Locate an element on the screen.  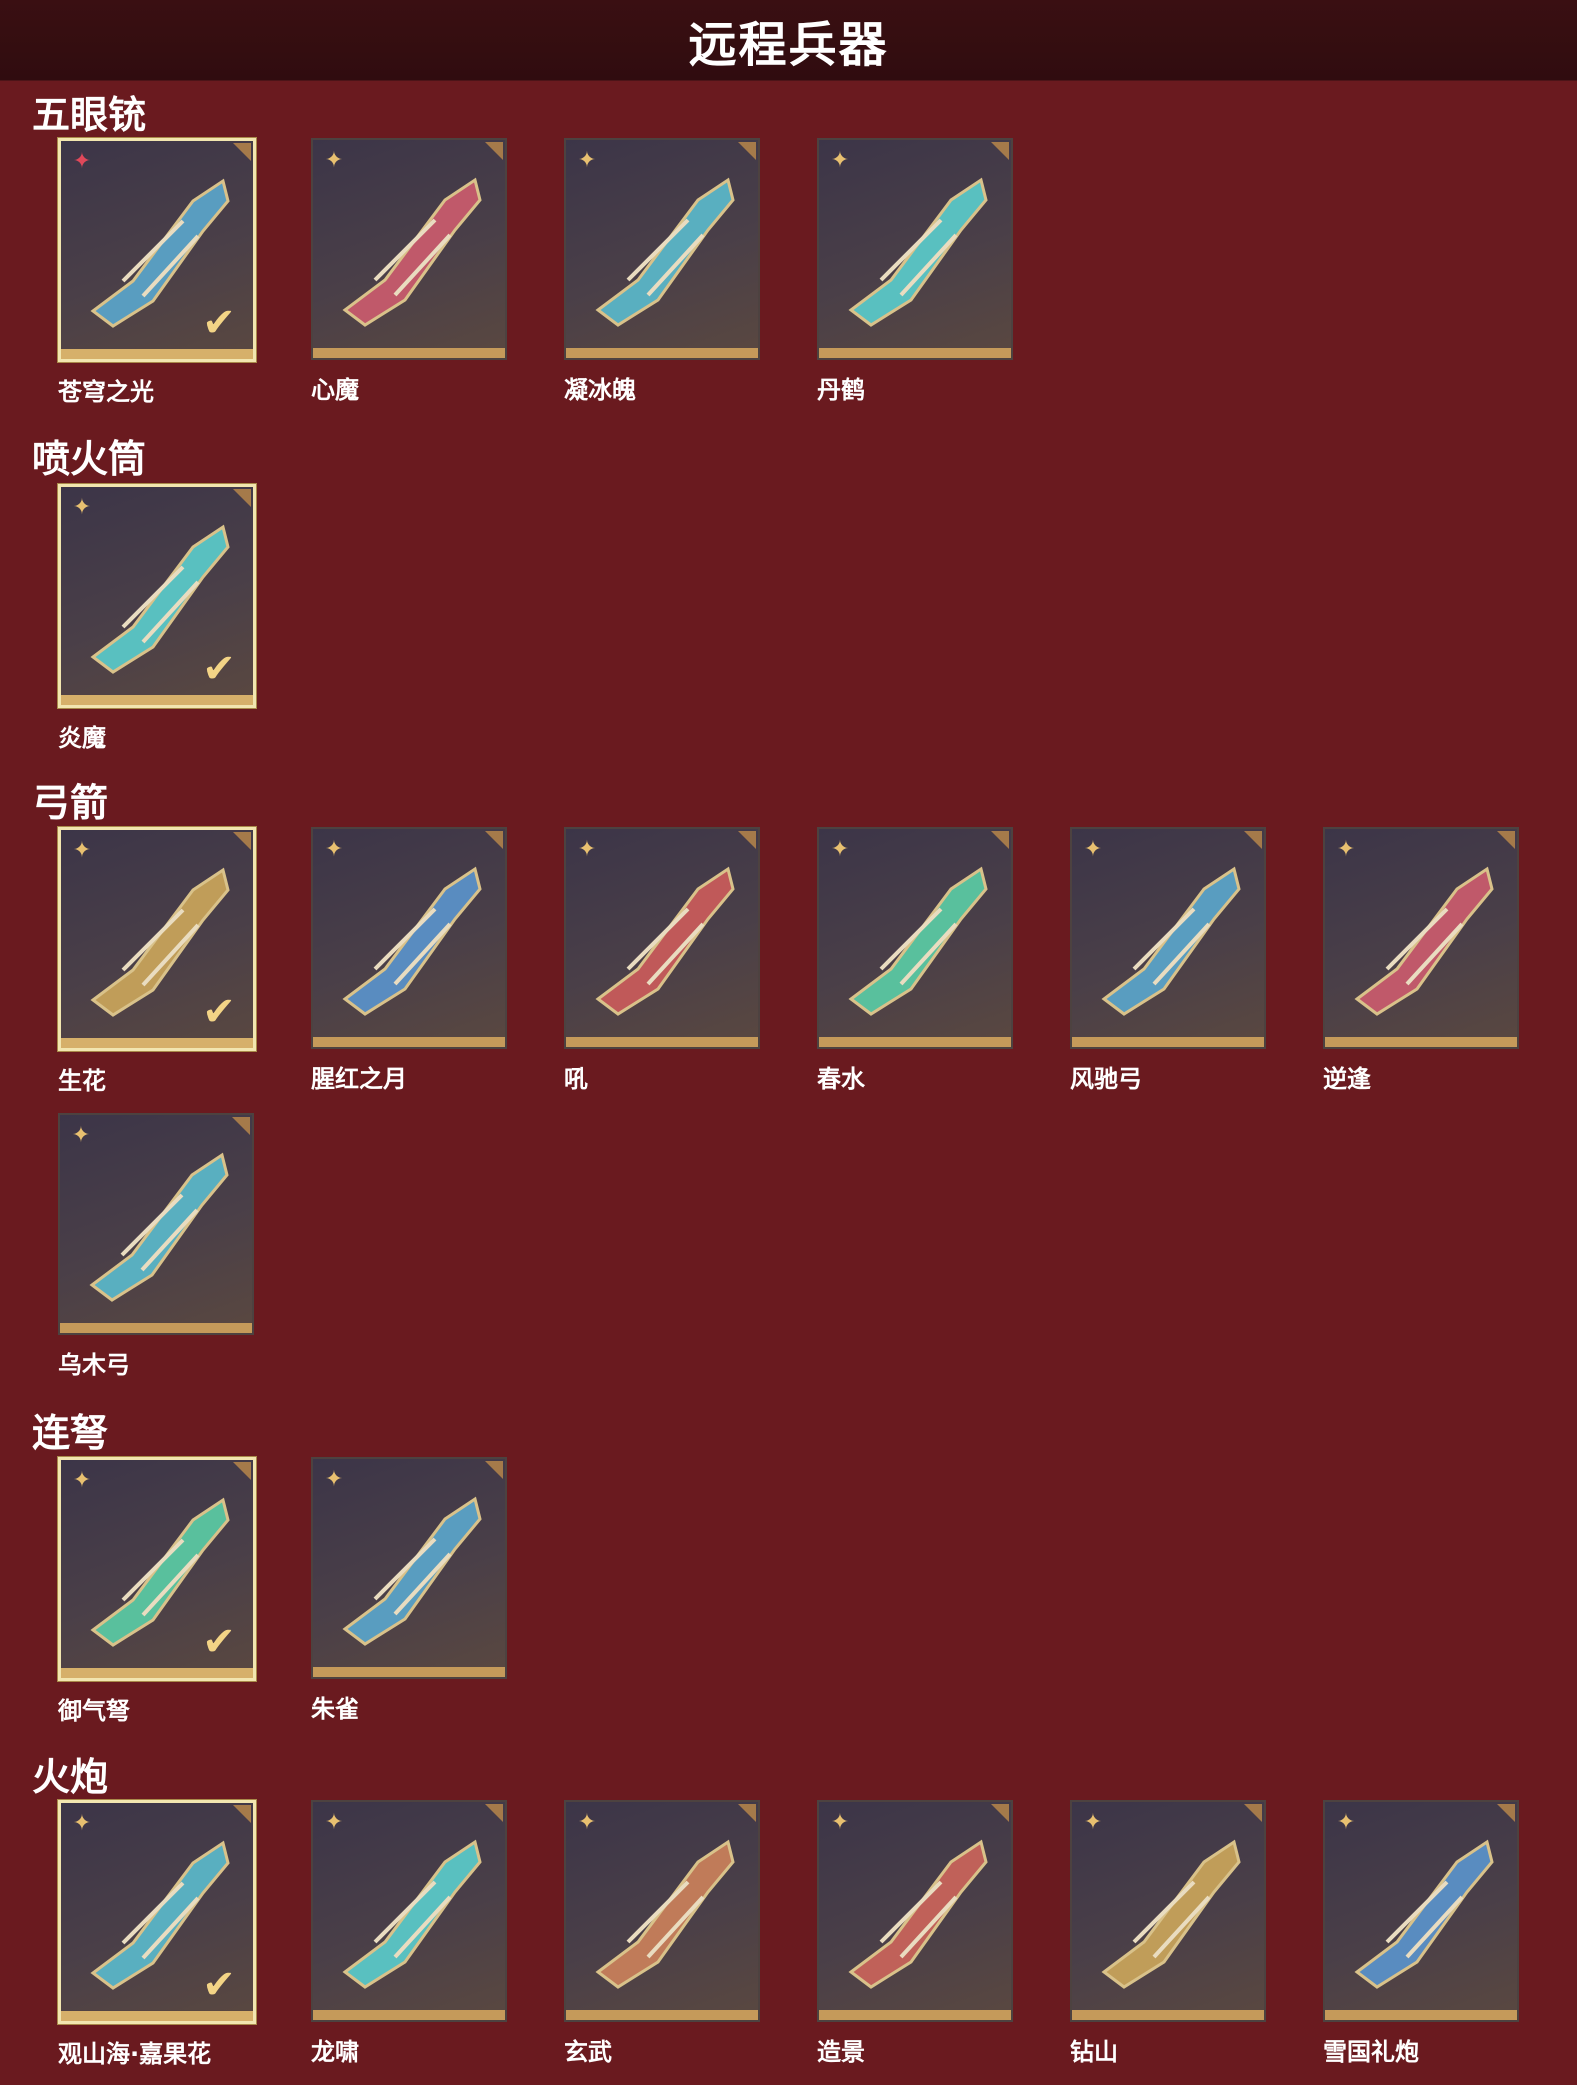
weapon-name: 苍穹之光 is located at coordinates (106, 392).